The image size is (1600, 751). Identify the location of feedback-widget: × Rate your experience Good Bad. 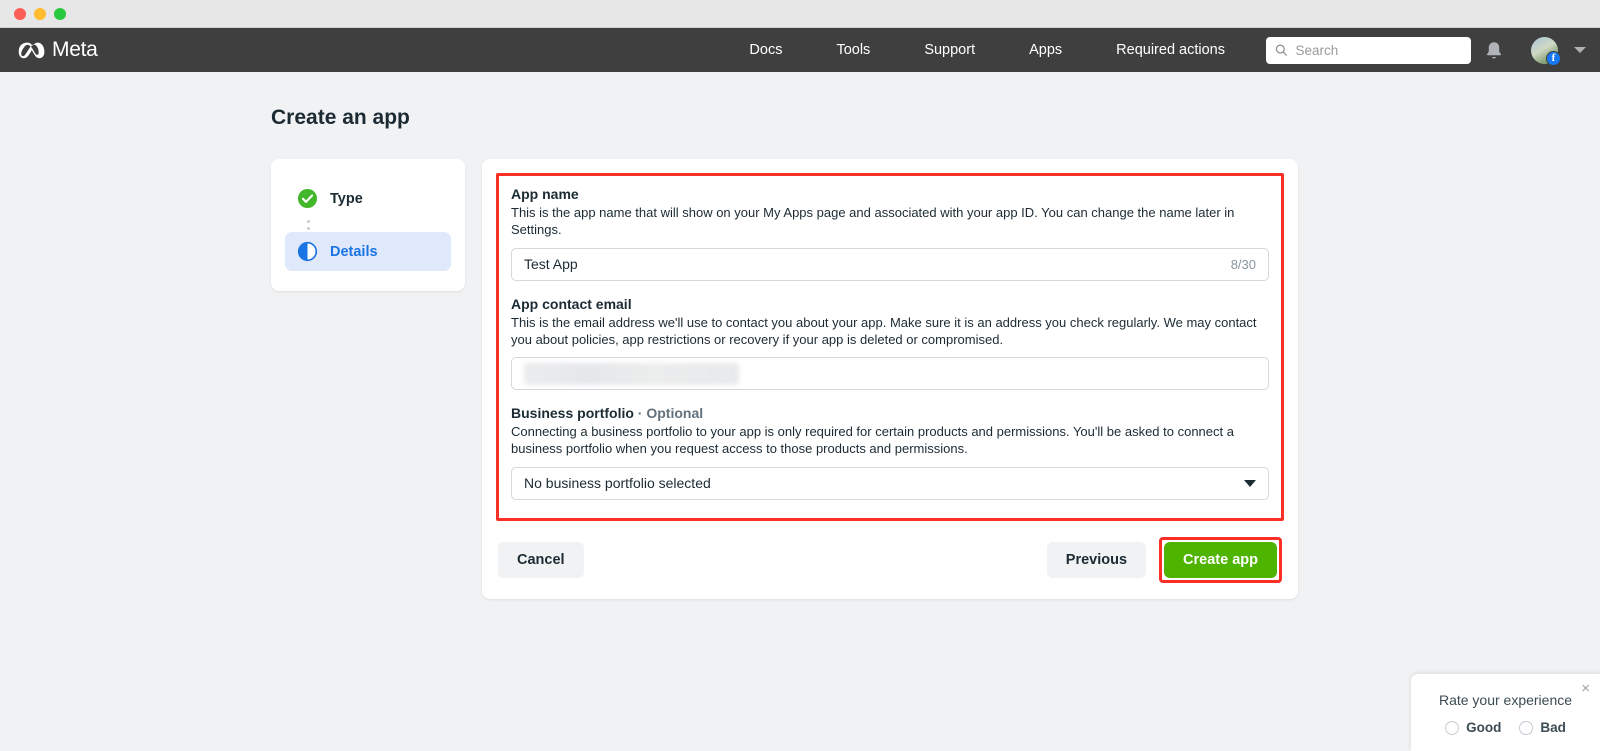
(1505, 712).